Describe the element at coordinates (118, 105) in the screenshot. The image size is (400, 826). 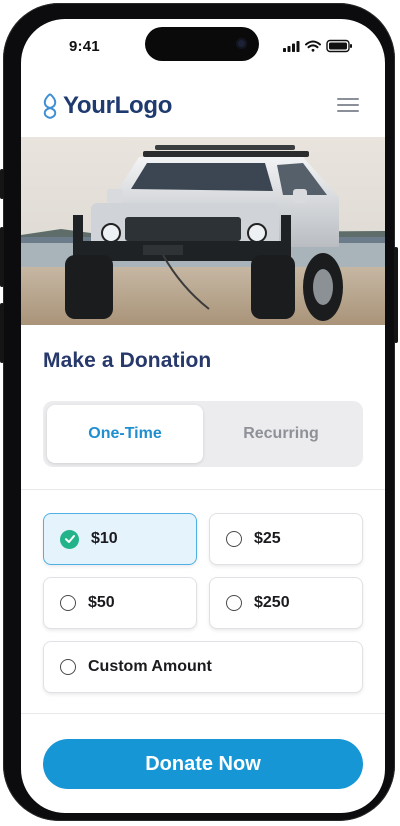
I see `logo-text: YourLogo` at that location.